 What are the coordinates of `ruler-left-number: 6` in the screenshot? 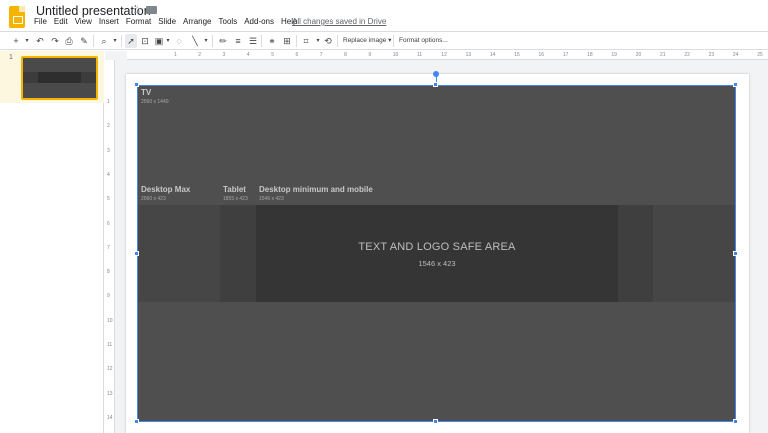 It's located at (108, 223).